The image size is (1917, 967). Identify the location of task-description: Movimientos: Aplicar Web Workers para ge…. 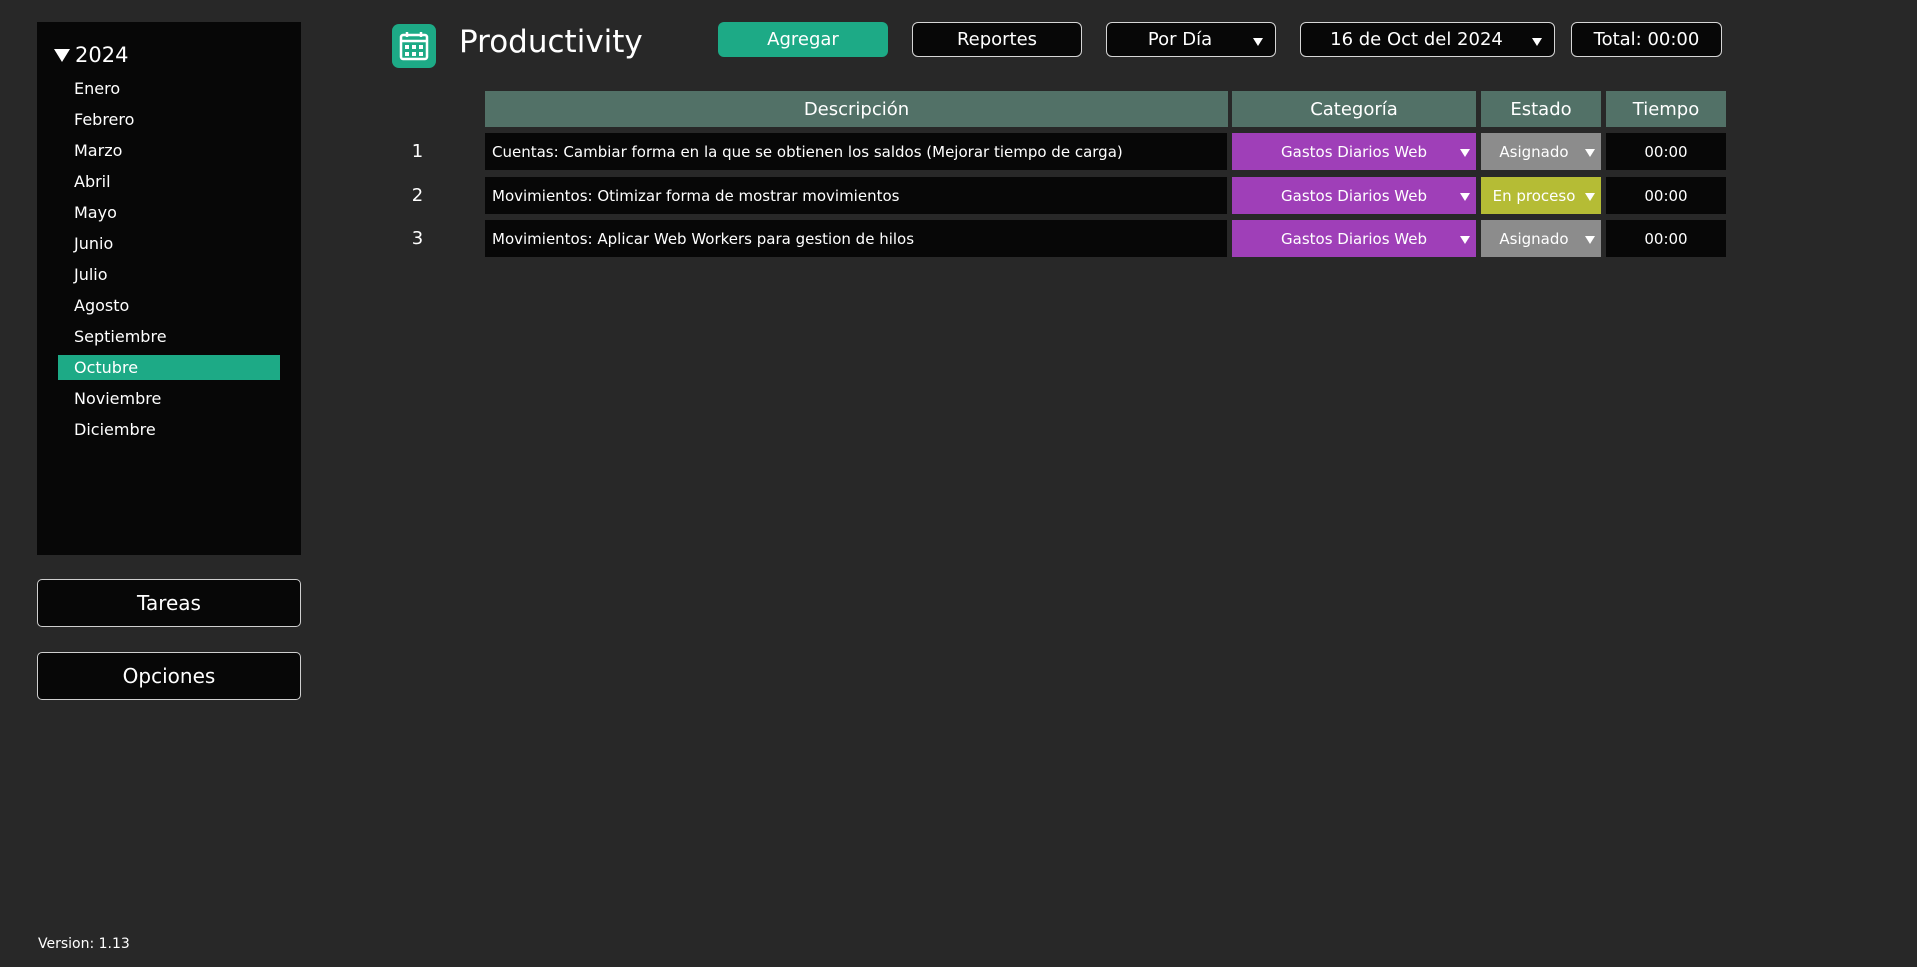
(856, 238).